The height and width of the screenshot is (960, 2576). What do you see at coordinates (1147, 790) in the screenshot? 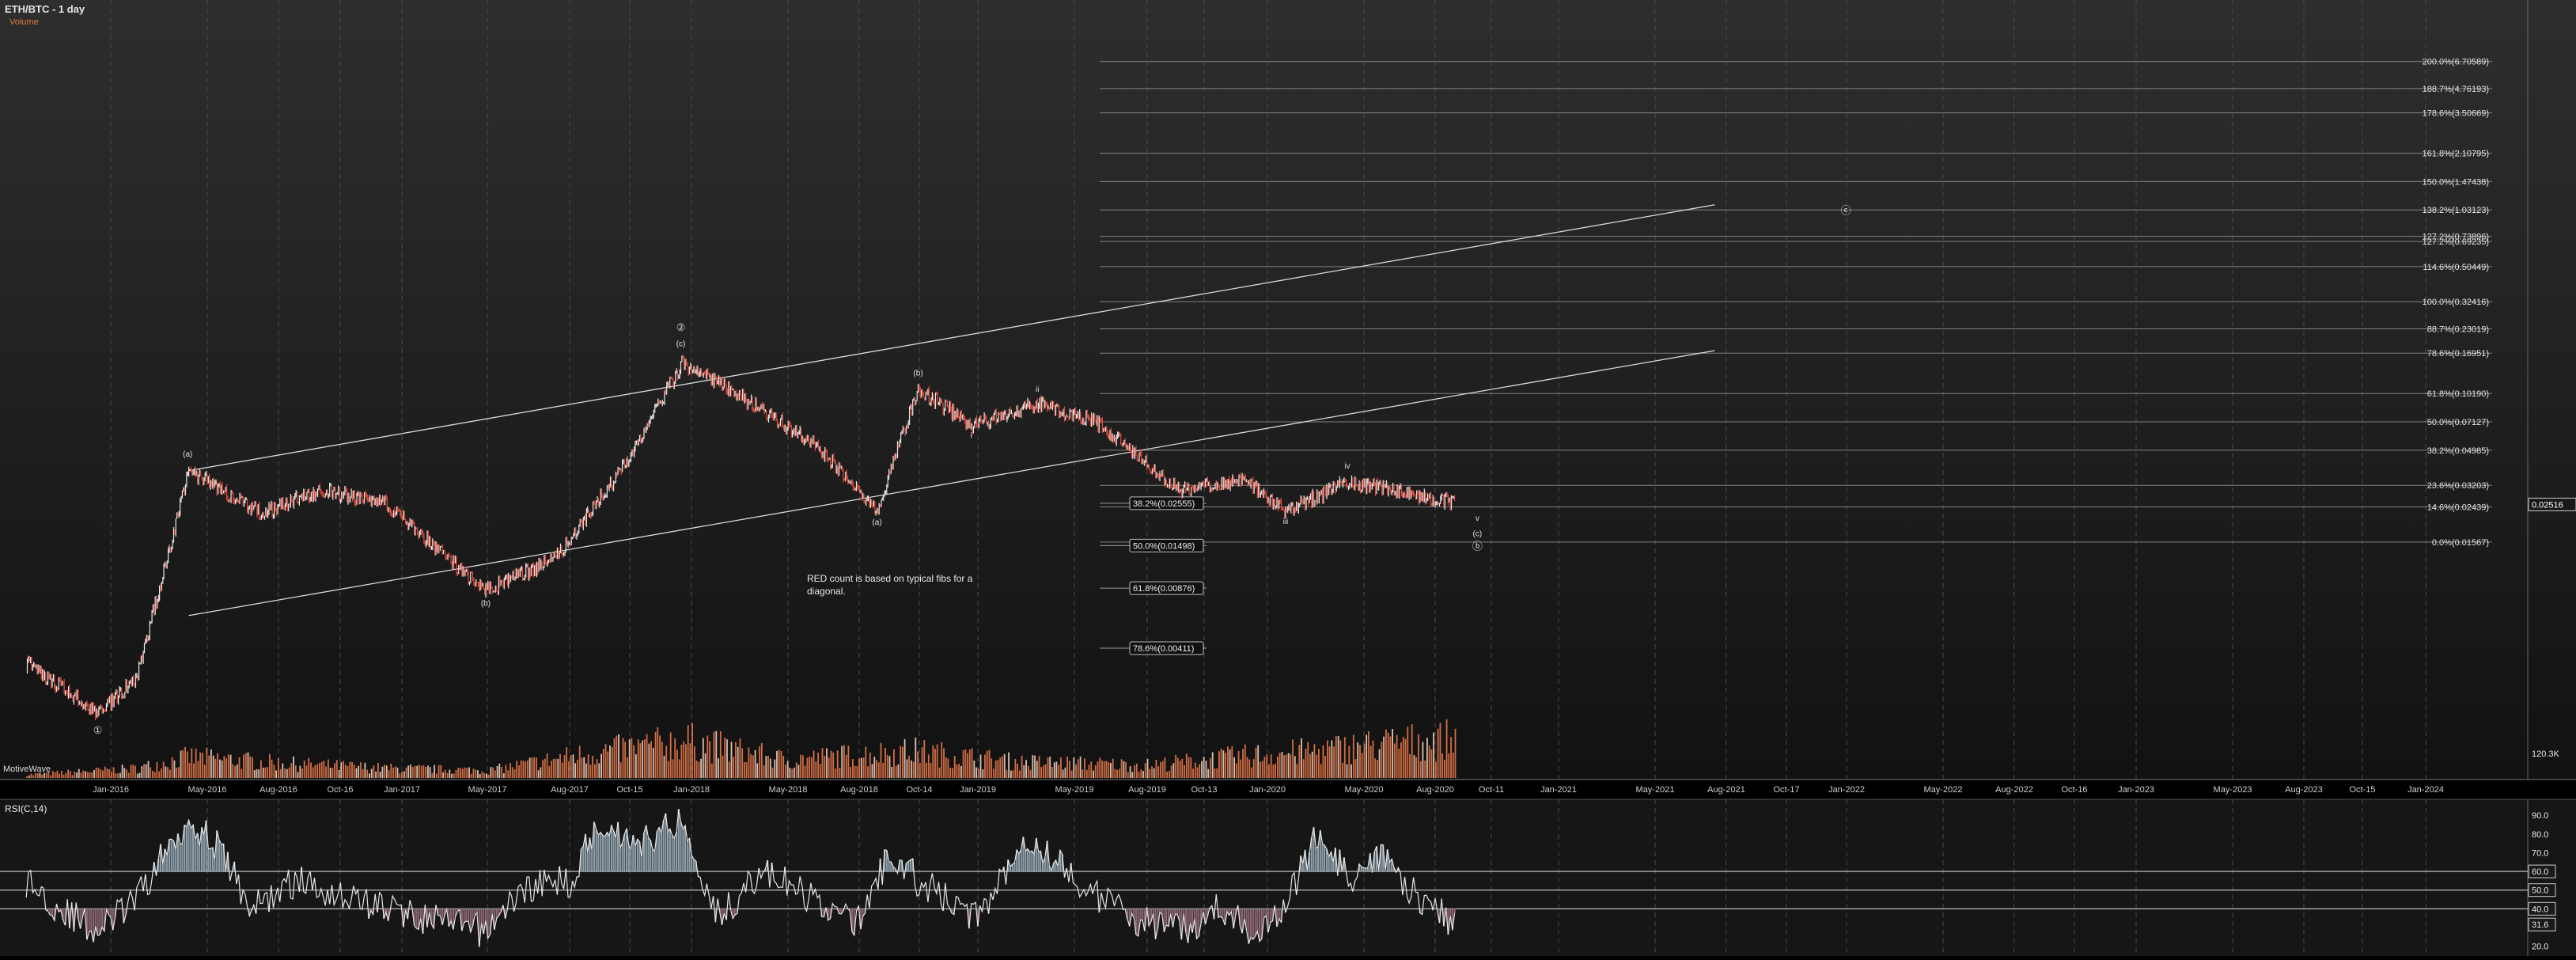
I see `x-tick-label: Aug-2019` at bounding box center [1147, 790].